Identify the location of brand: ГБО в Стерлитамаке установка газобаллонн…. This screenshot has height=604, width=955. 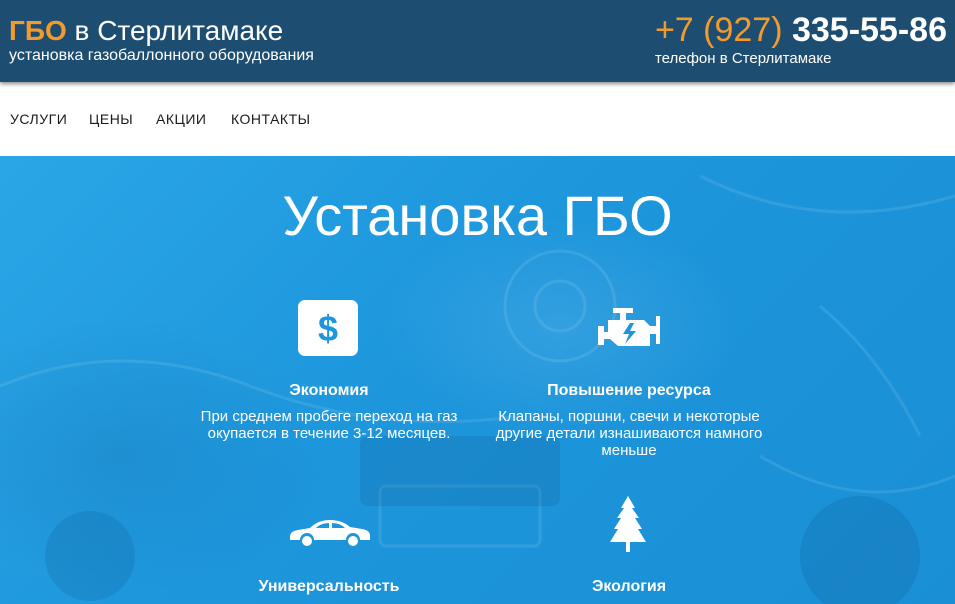
(161, 39).